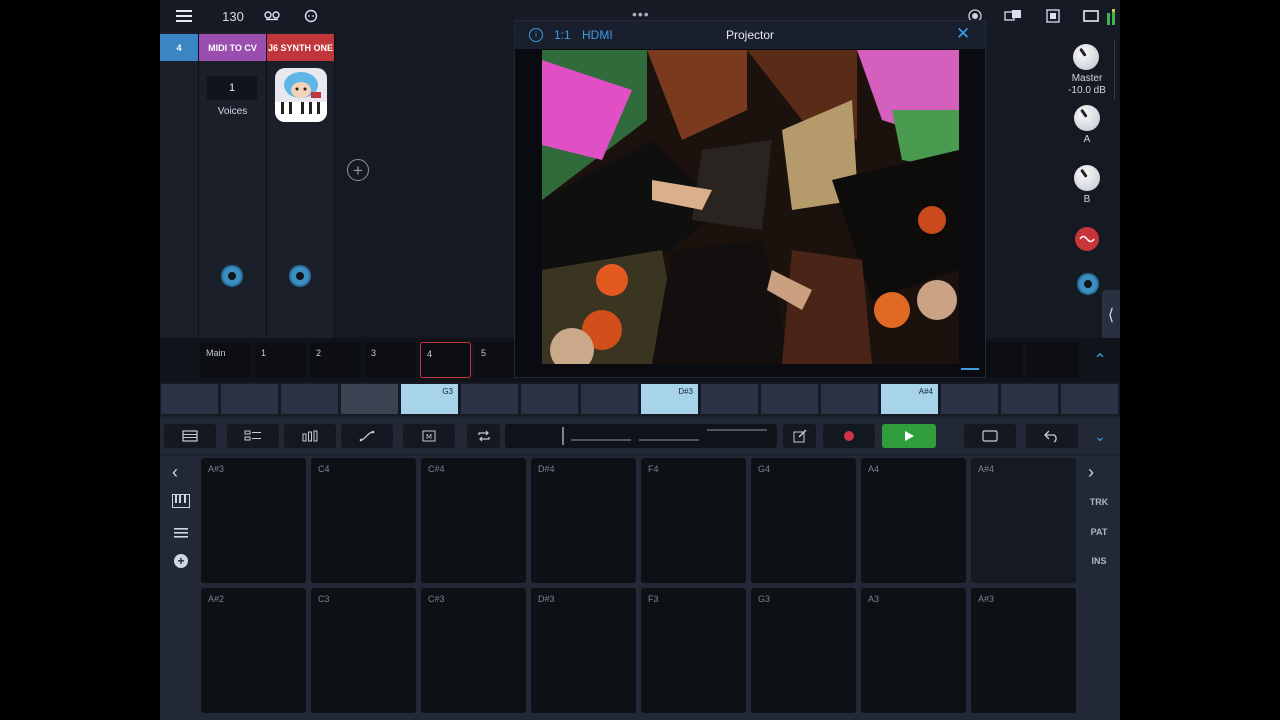 The width and height of the screenshot is (1280, 720). Describe the element at coordinates (693, 520) in the screenshot. I see `pad: F4` at that location.